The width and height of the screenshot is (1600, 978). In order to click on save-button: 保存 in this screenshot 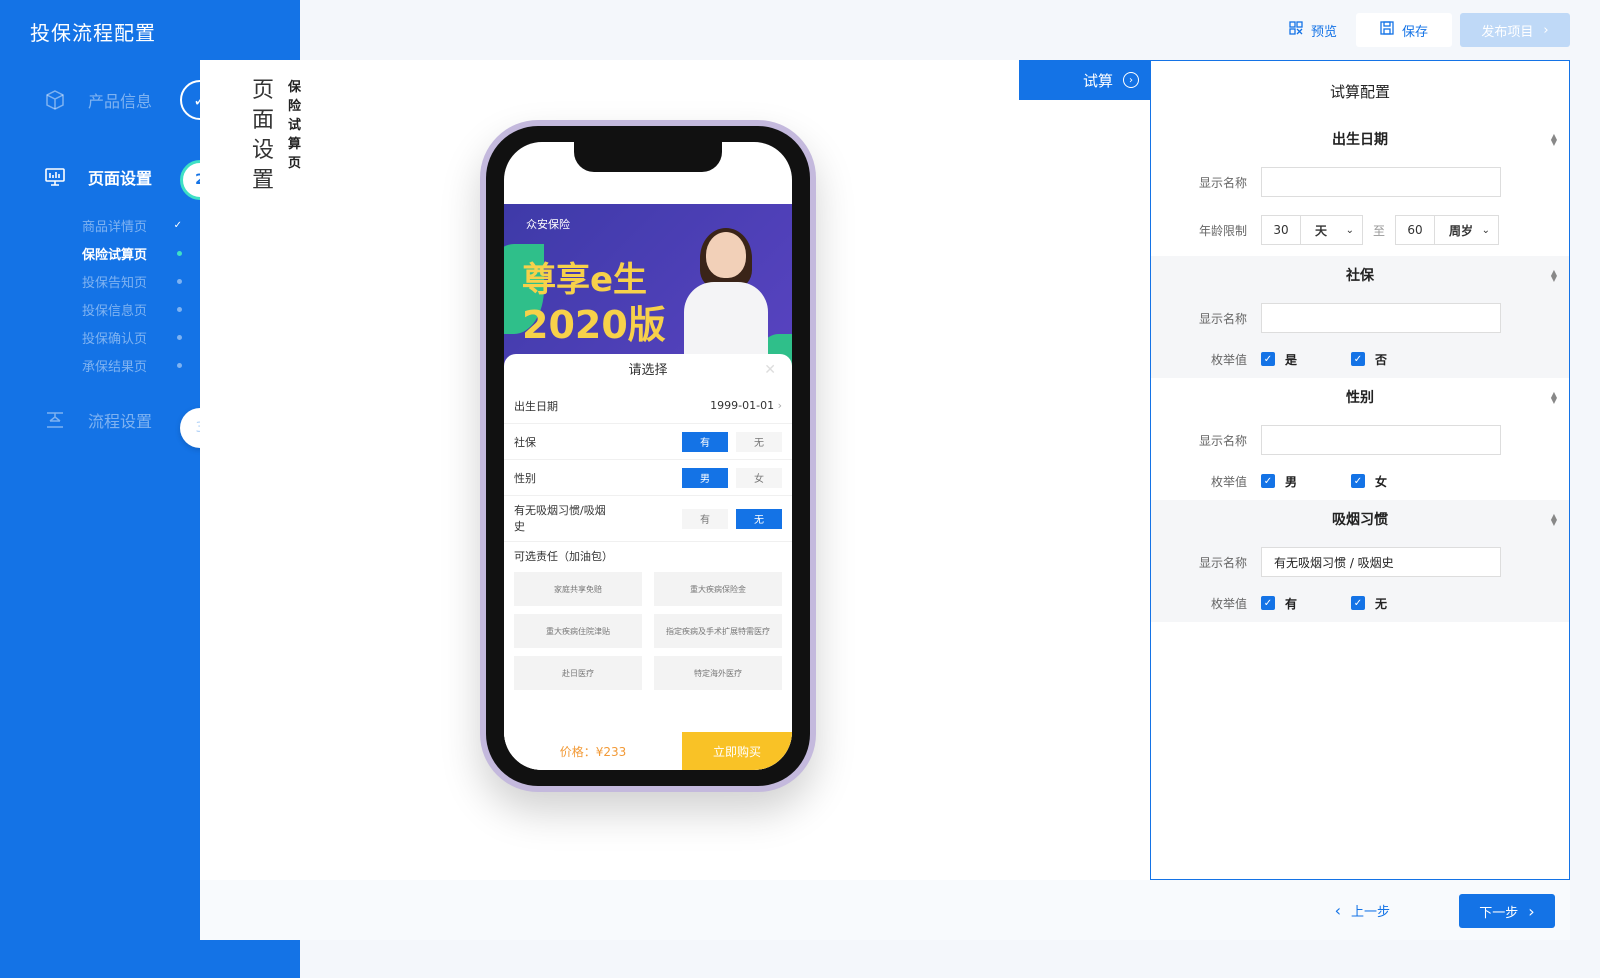, I will do `click(1404, 30)`.